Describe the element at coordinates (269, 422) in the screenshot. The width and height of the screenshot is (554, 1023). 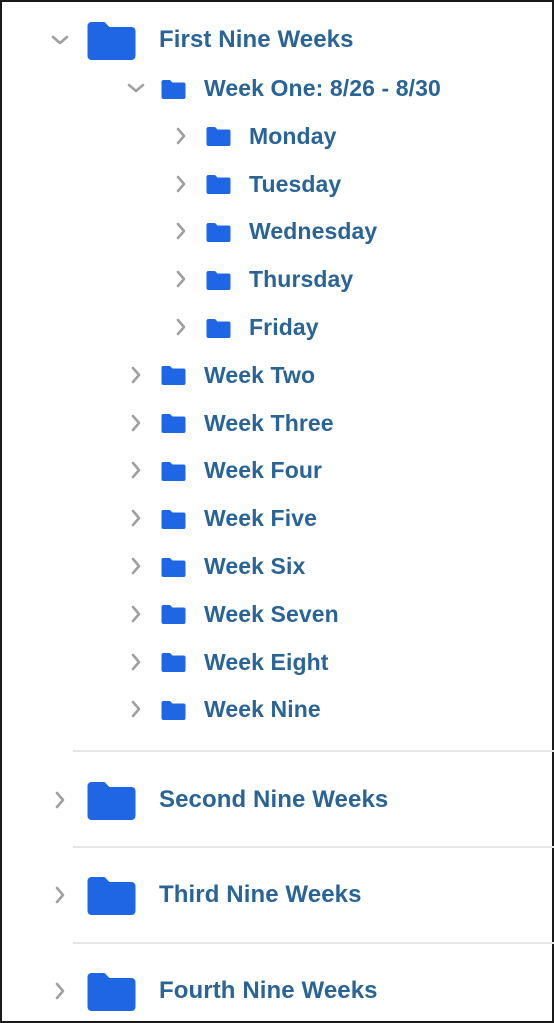
I see `folder-label: Week Three` at that location.